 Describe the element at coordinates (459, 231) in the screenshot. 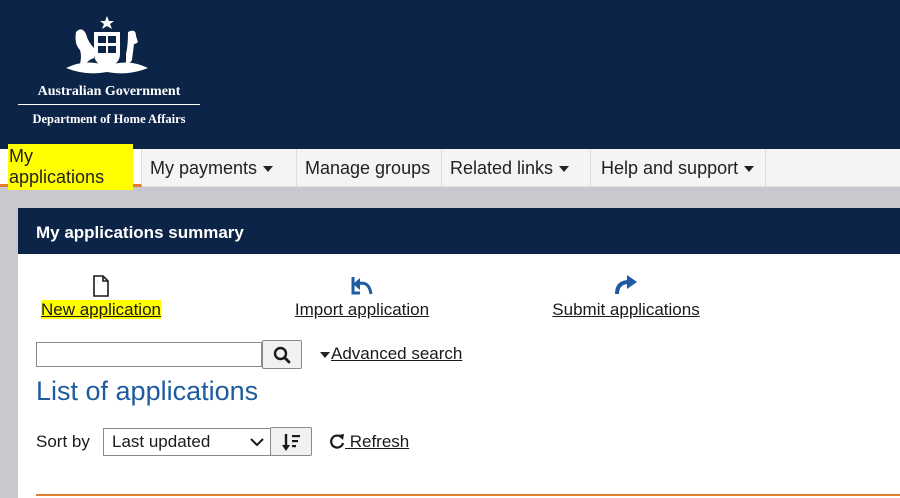

I see `panel-title: My applications summary` at that location.